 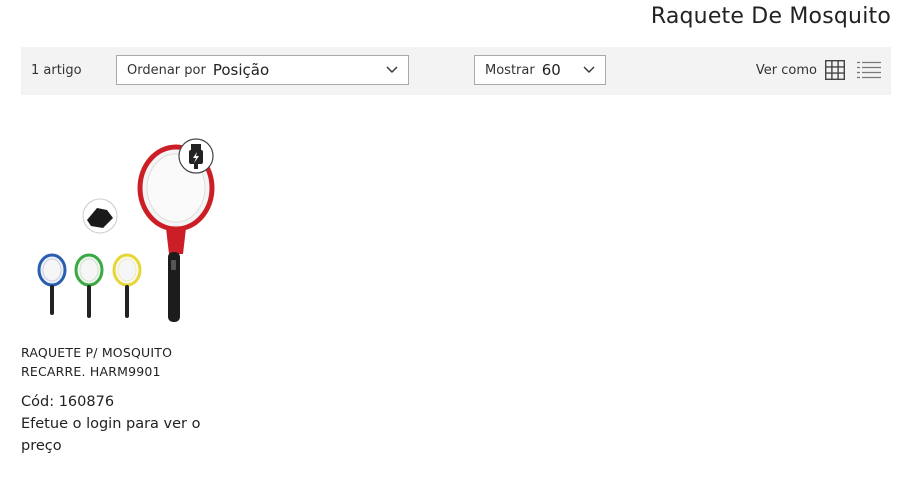 What do you see at coordinates (111, 435) in the screenshot?
I see `login-to-see-price: Efetue o login para ver o preço` at bounding box center [111, 435].